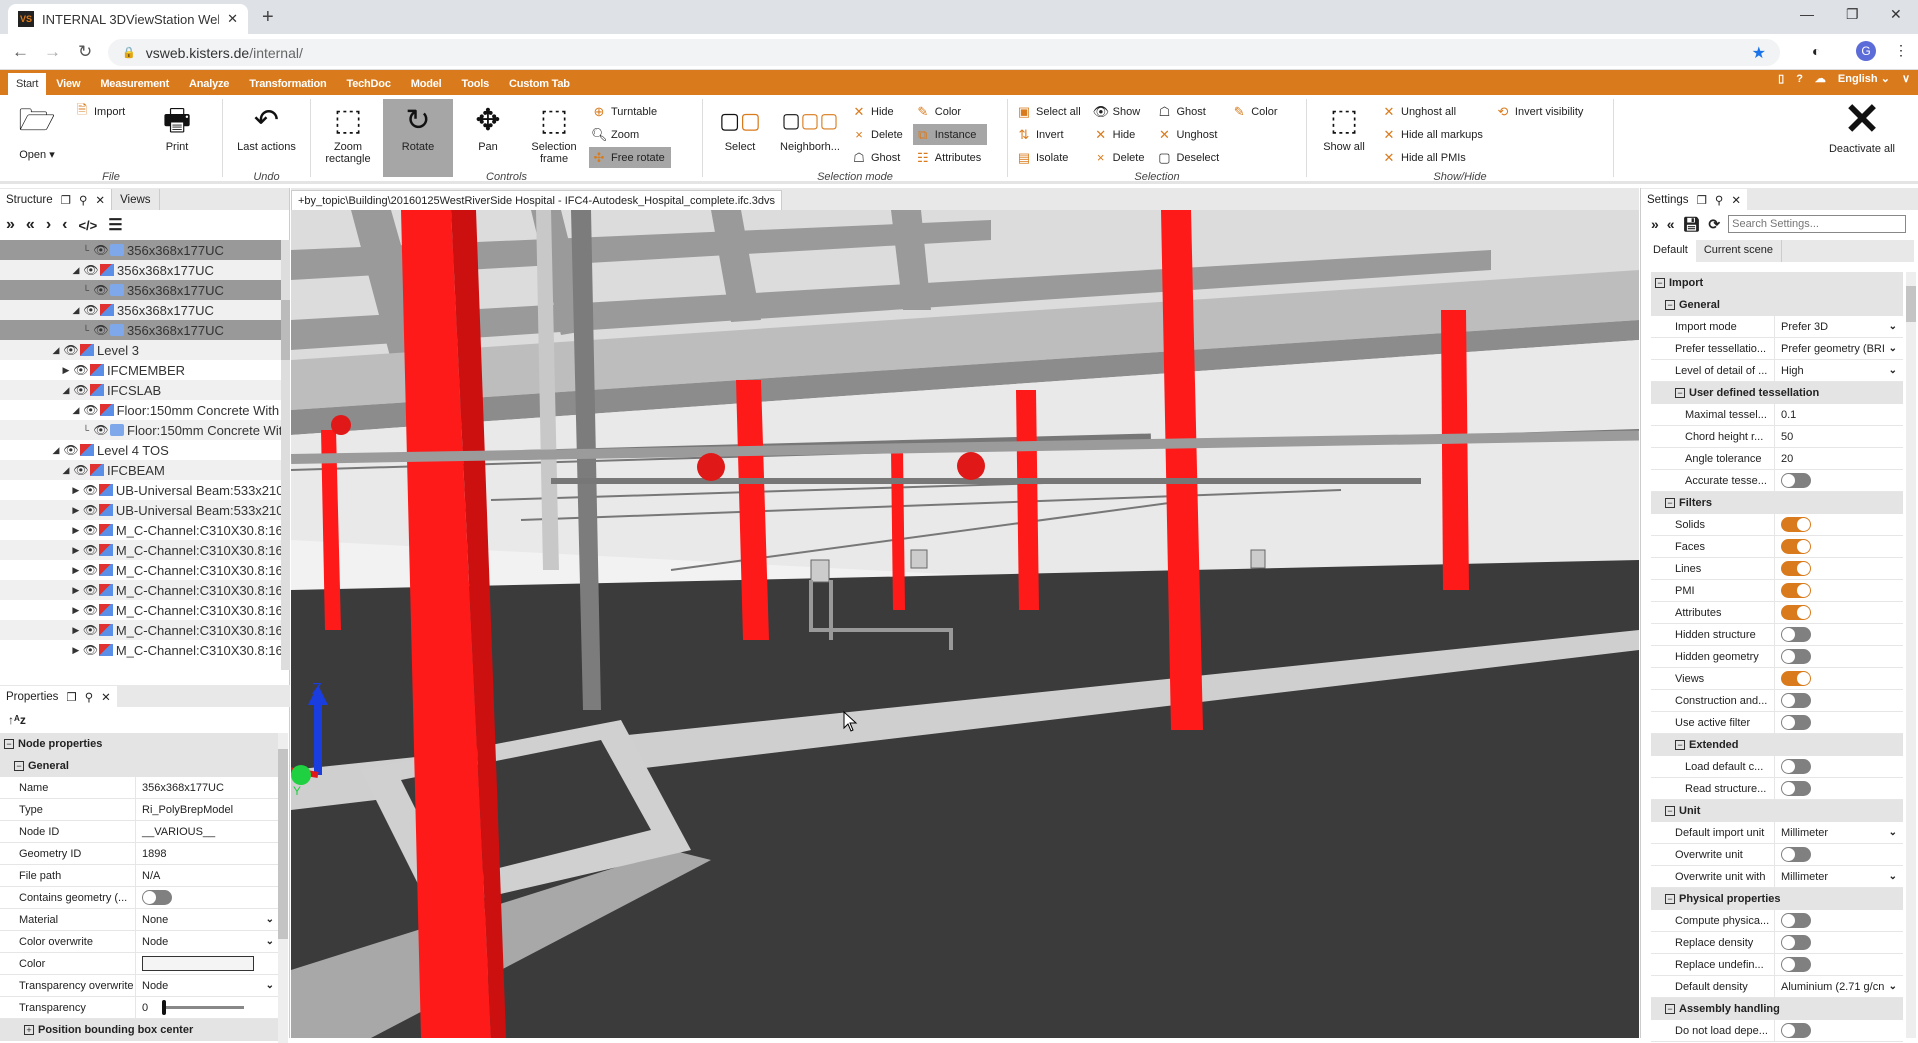  Describe the element at coordinates (1777, 393) in the screenshot. I see `section-header: − User defined tessellation` at that location.